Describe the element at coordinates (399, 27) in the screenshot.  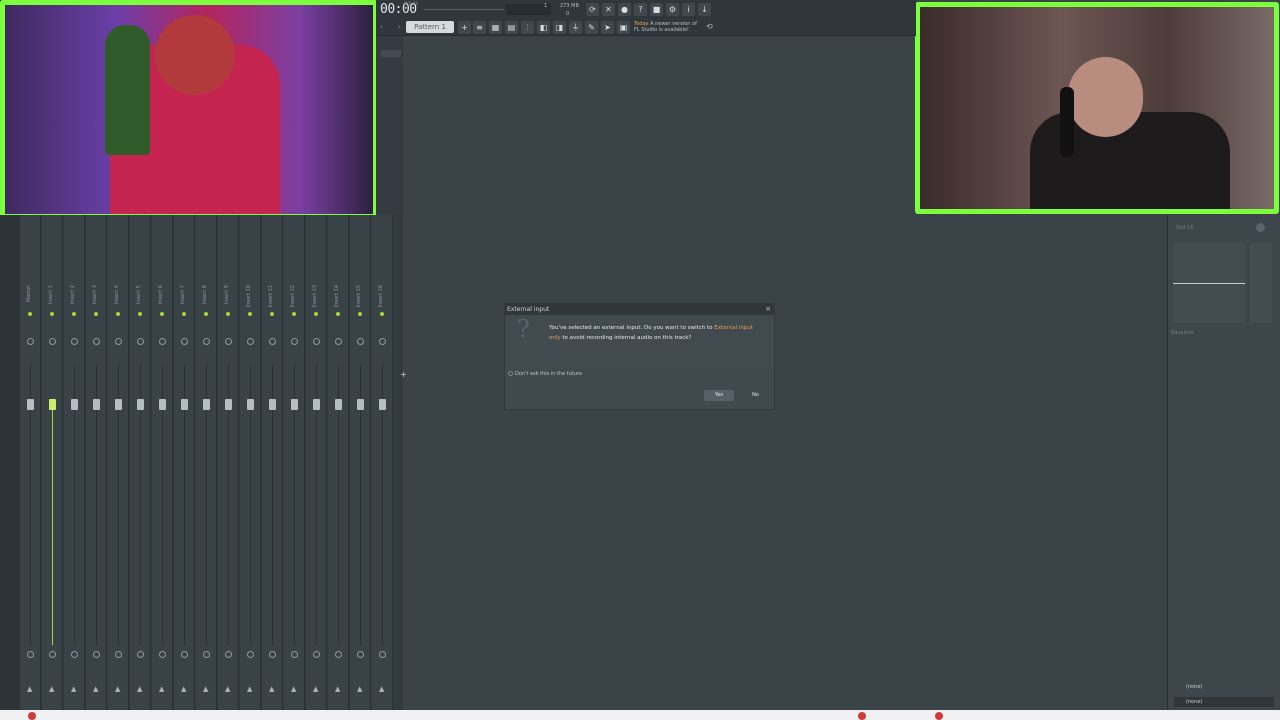
I see `next-icon: ›` at that location.